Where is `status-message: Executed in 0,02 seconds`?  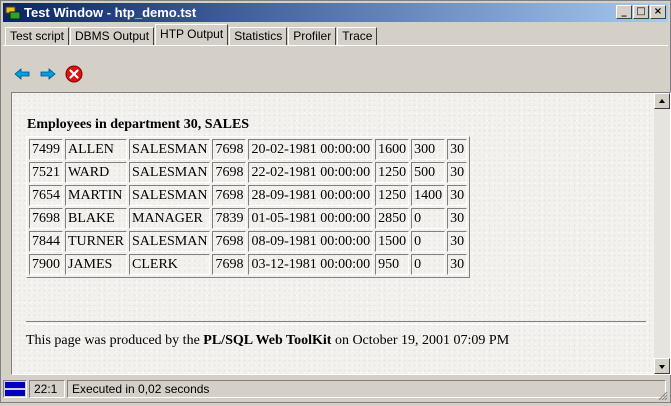 status-message: Executed in 0,02 seconds is located at coordinates (366, 389).